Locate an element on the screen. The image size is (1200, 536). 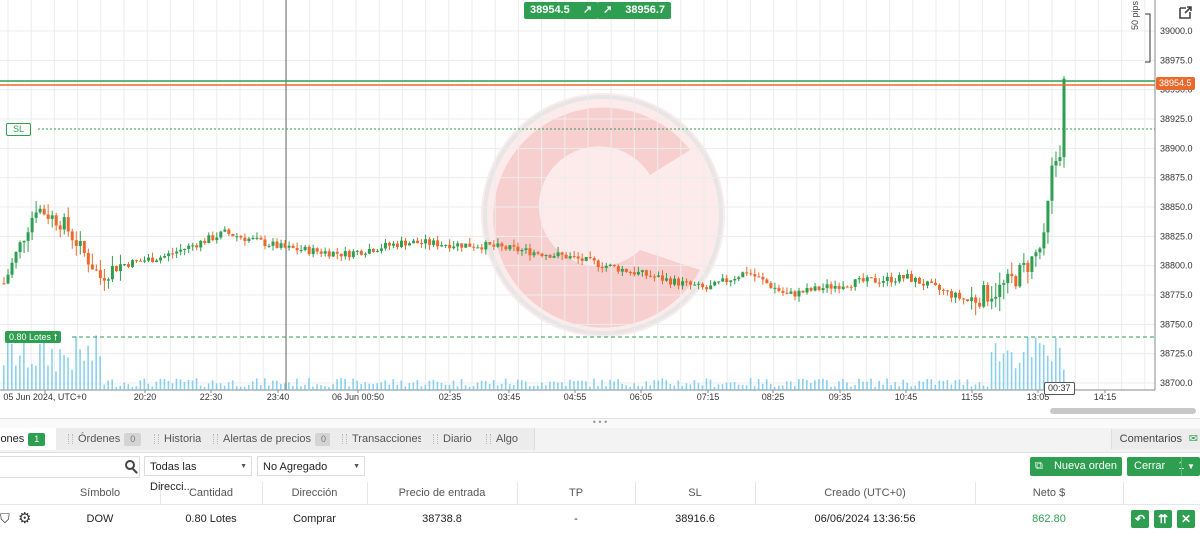
position-lots-tag: 0.80 Lotes 🠕 is located at coordinates (33, 337).